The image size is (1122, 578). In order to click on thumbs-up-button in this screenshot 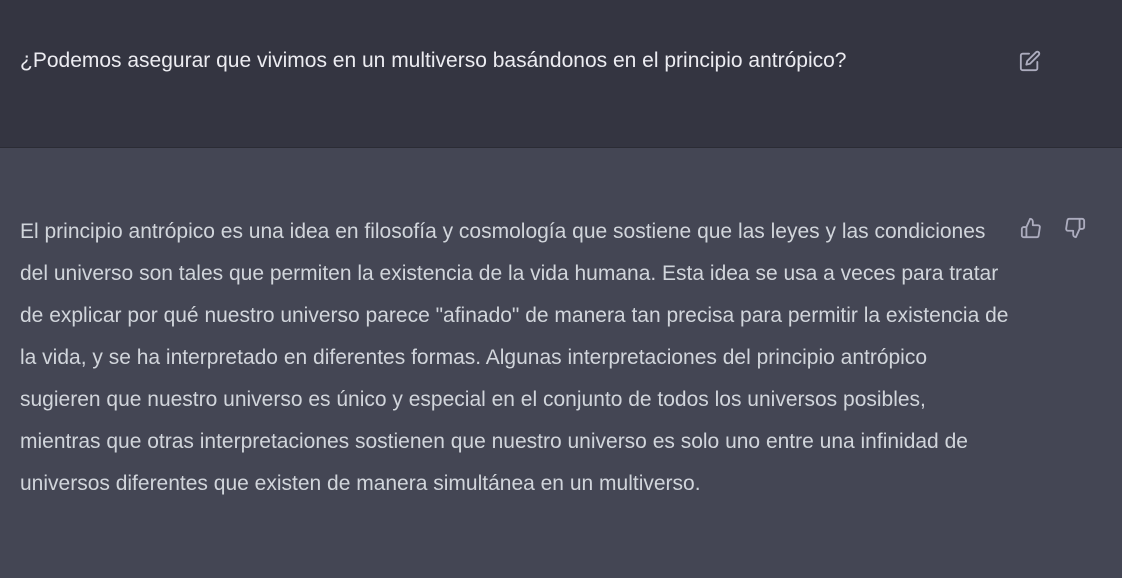, I will do `click(1031, 228)`.